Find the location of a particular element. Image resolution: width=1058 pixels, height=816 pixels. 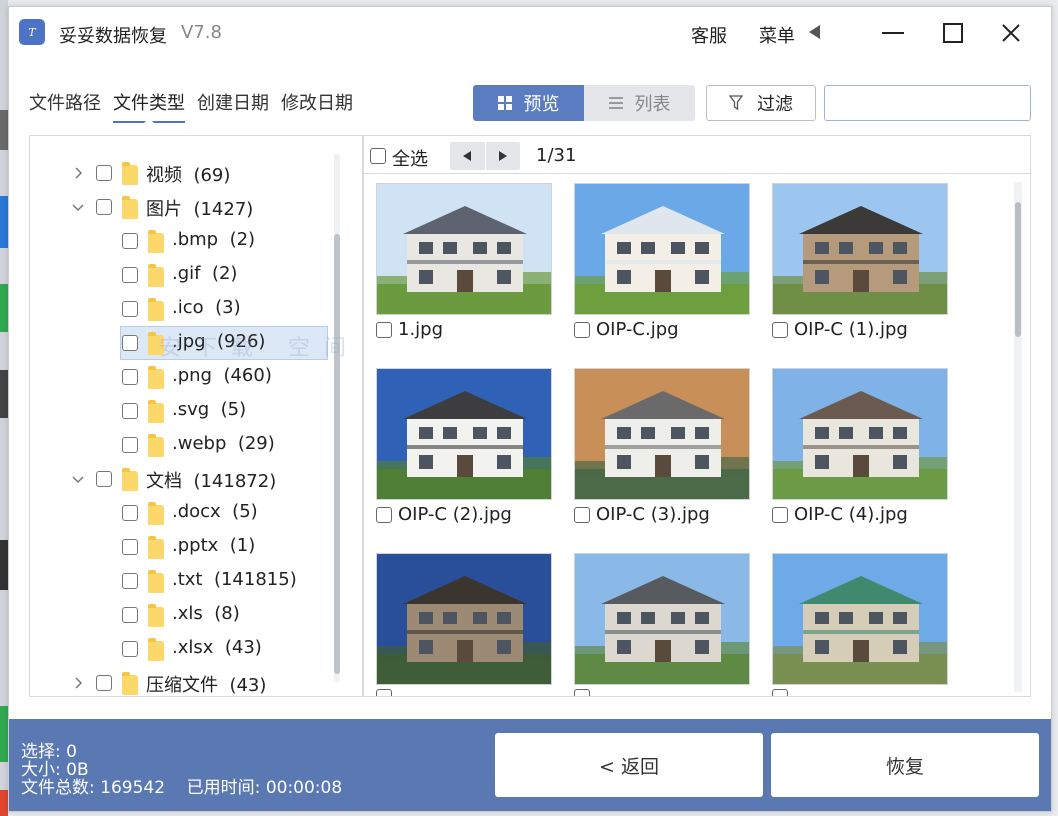

file-caption: OIP-C (4).jpg is located at coordinates (840, 514).